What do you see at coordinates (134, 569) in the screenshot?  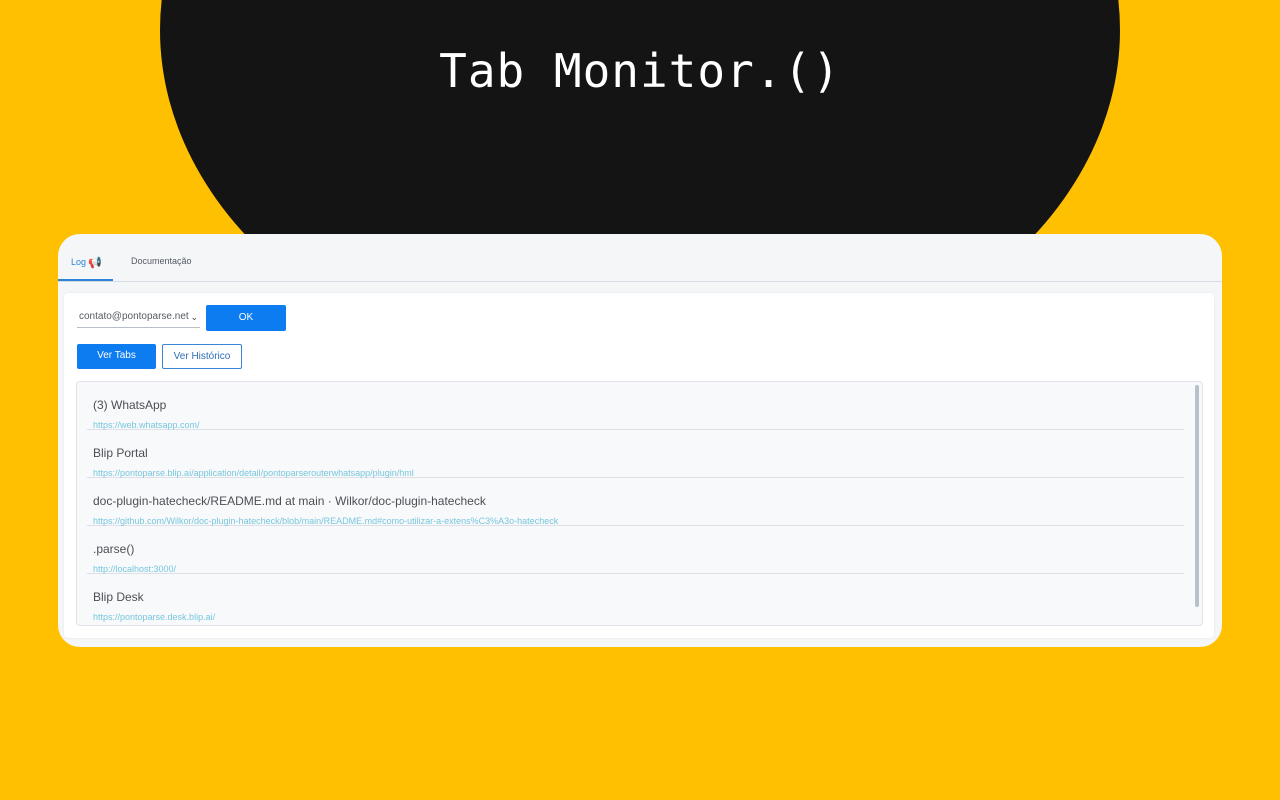 I see `item-url: http://localhost:3000/` at bounding box center [134, 569].